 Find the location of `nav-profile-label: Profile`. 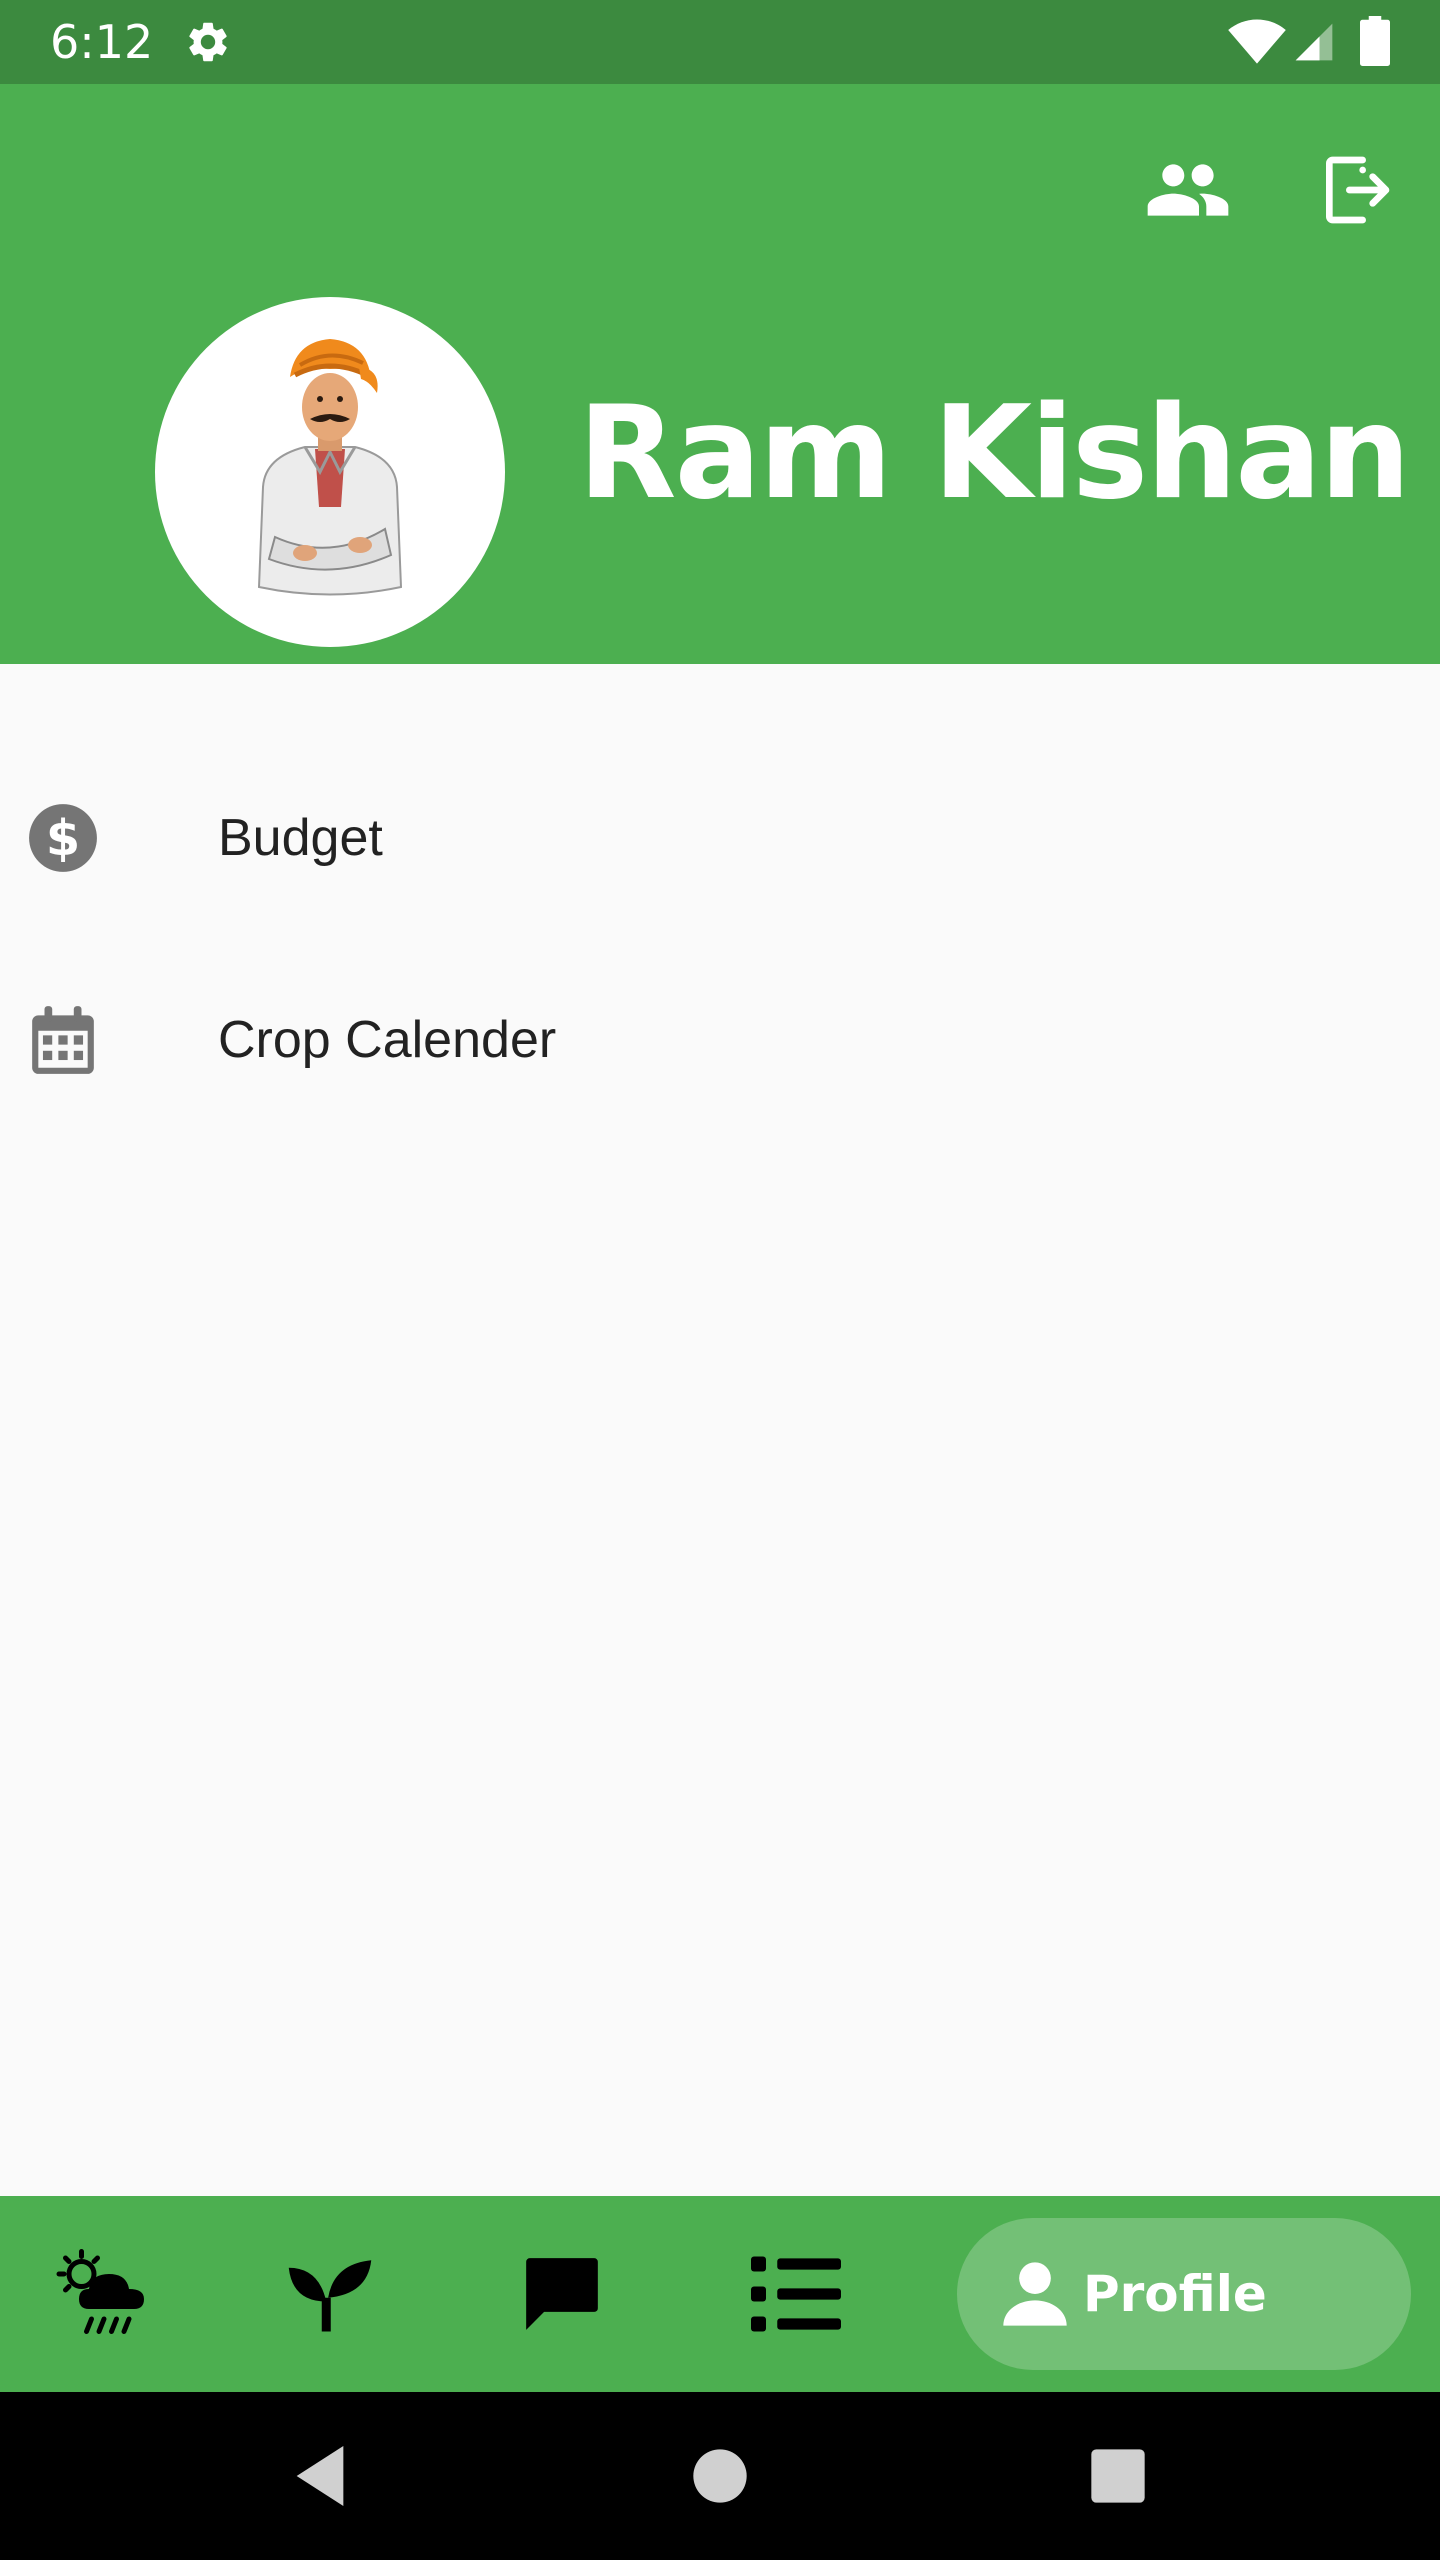

nav-profile-label: Profile is located at coordinates (1175, 2294).